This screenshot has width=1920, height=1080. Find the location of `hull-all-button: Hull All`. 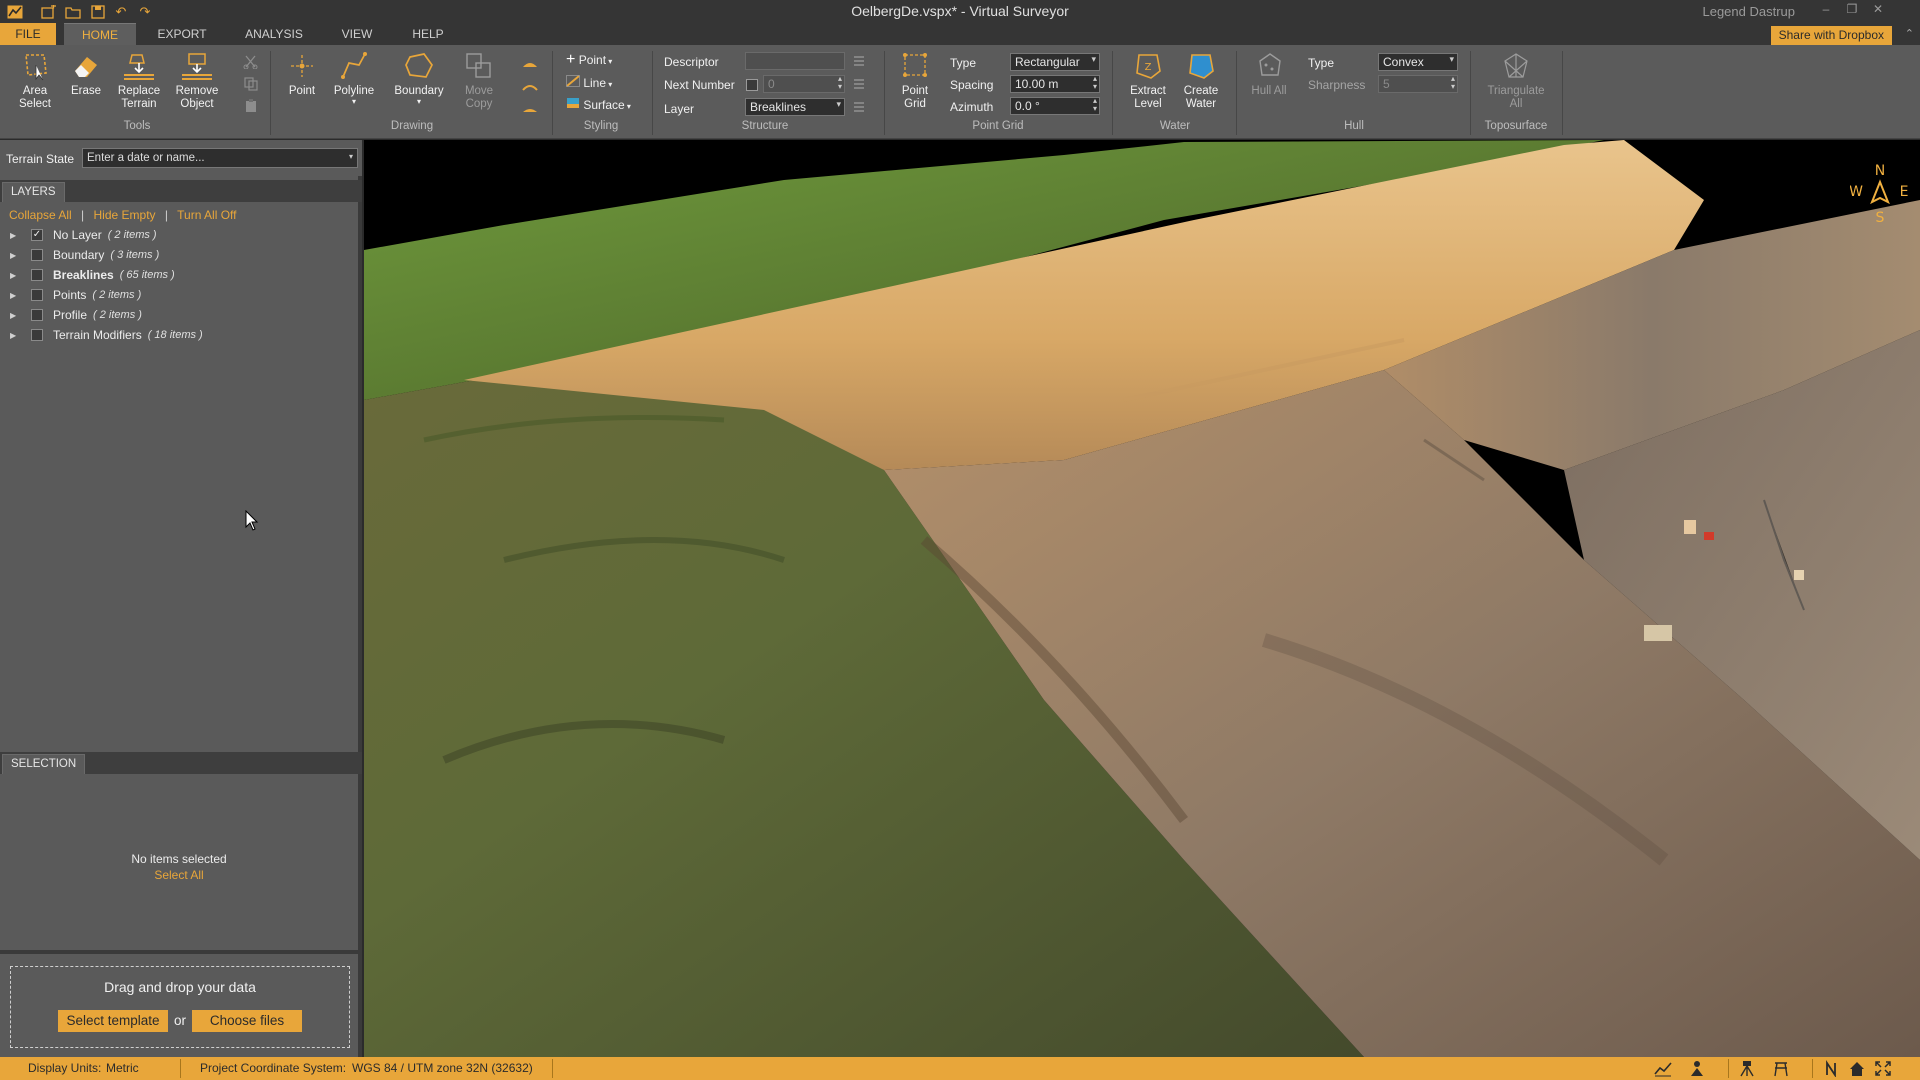

hull-all-button: Hull All is located at coordinates (1269, 74).